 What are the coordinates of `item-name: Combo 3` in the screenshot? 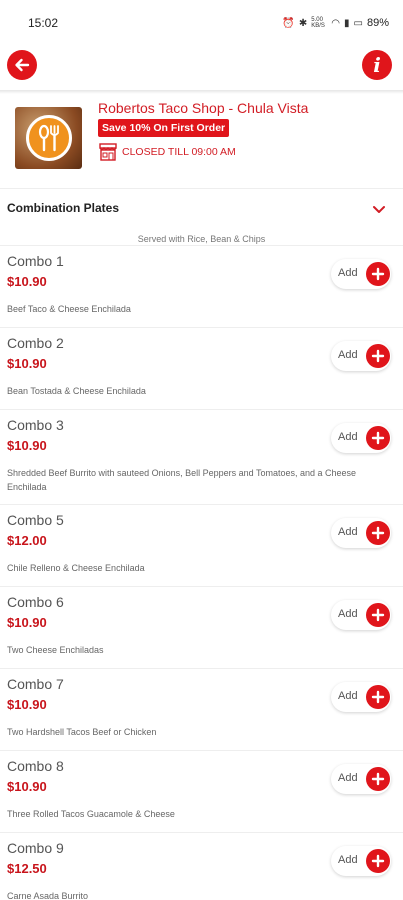 It's located at (35, 425).